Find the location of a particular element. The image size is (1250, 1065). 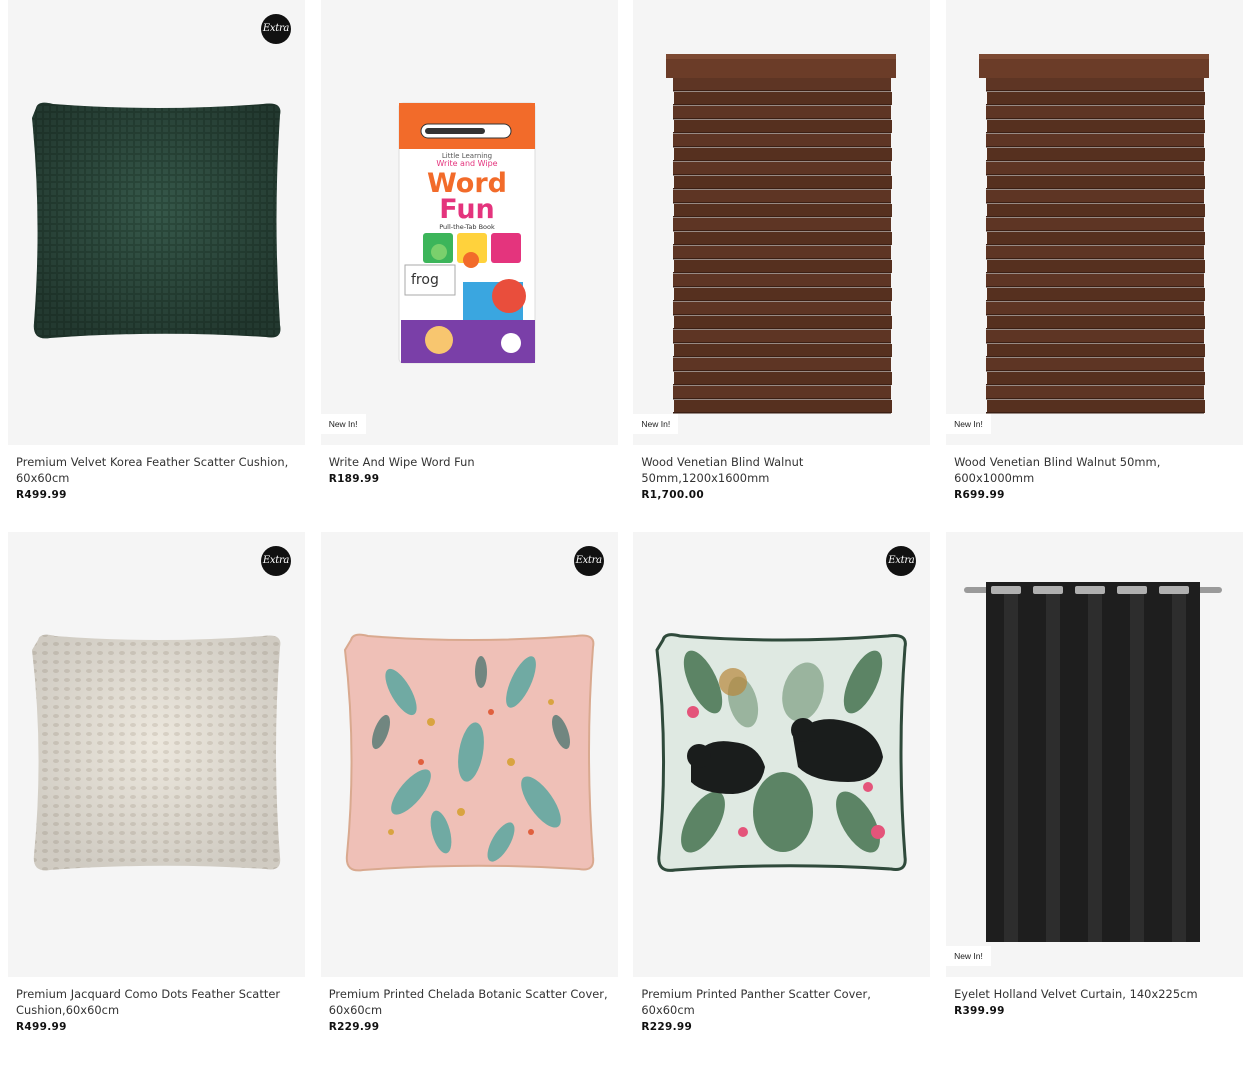

botanic-cushion-image is located at coordinates (469, 752).